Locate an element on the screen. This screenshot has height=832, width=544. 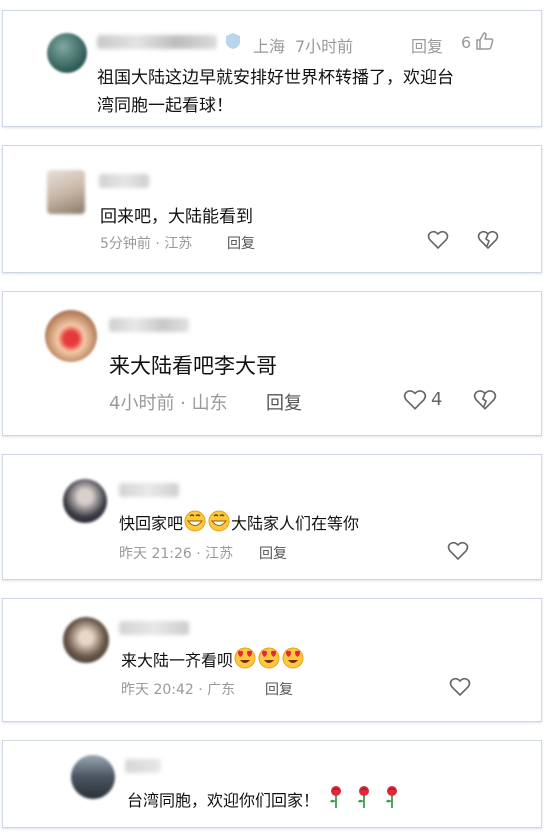
comment-card-5: 来大陆一齐看呗 昨天 20:42 · 广东 回复 is located at coordinates (272, 660).